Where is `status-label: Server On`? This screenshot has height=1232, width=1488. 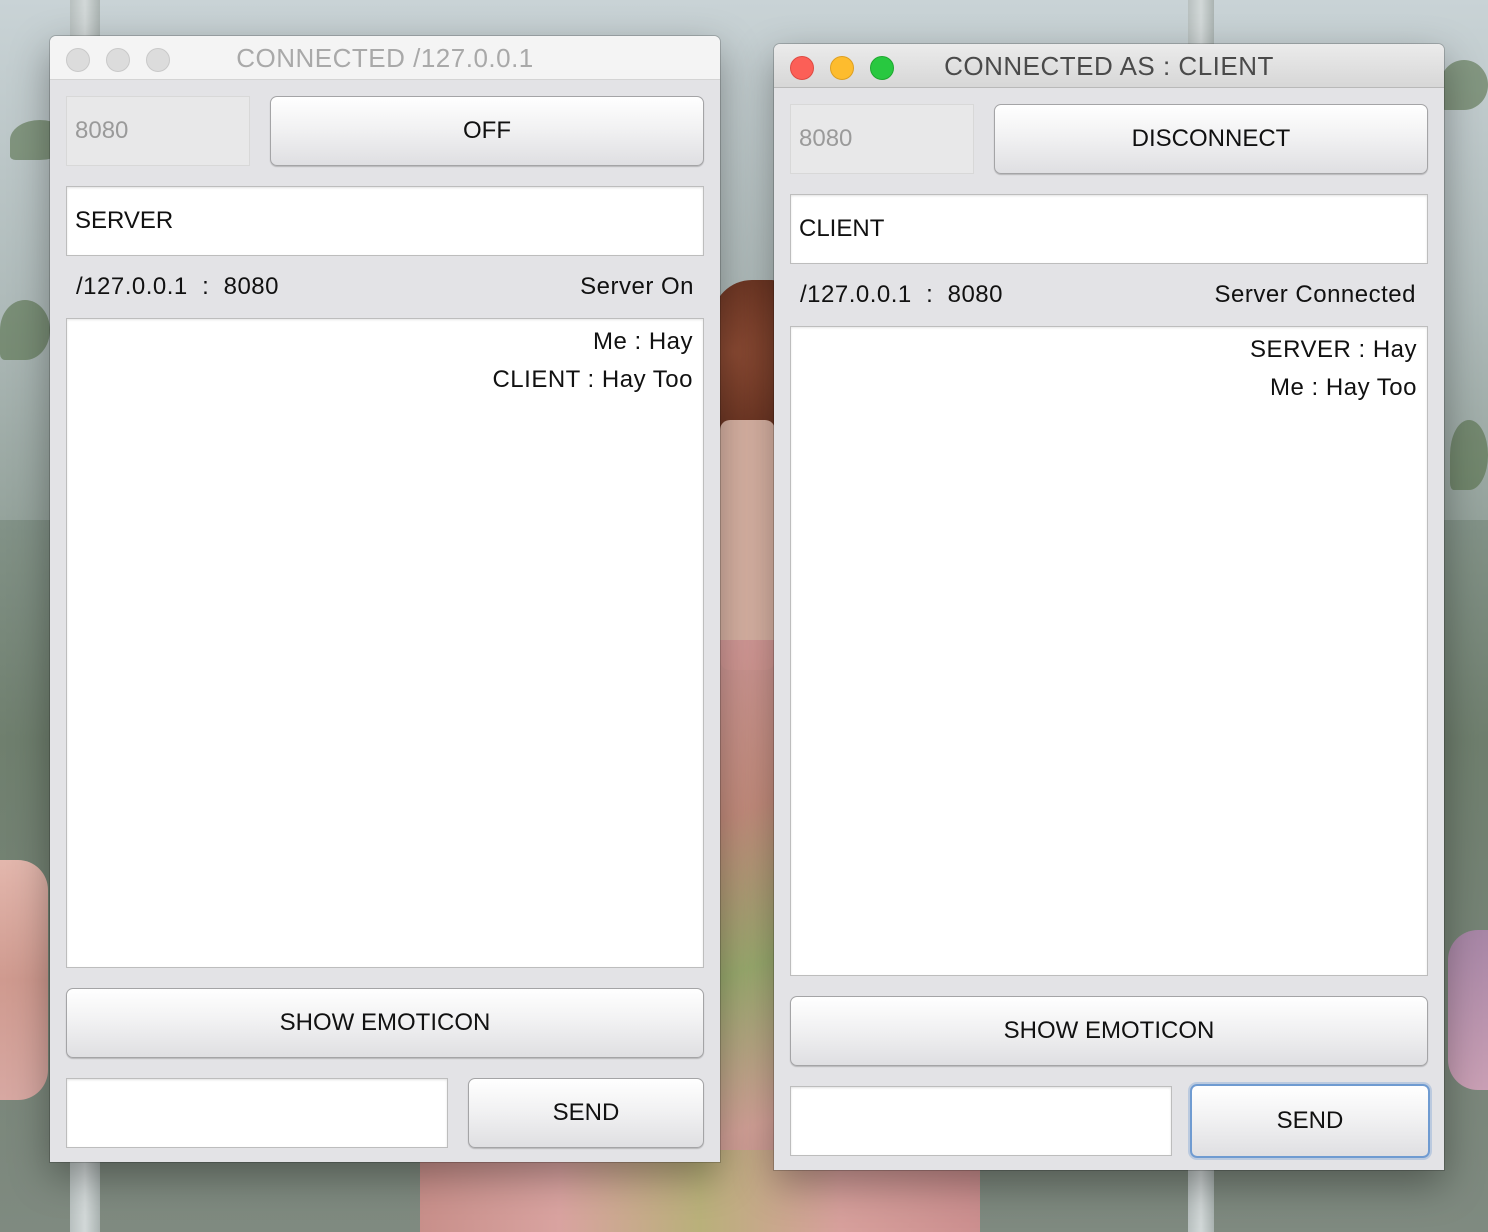
status-label: Server On is located at coordinates (637, 286).